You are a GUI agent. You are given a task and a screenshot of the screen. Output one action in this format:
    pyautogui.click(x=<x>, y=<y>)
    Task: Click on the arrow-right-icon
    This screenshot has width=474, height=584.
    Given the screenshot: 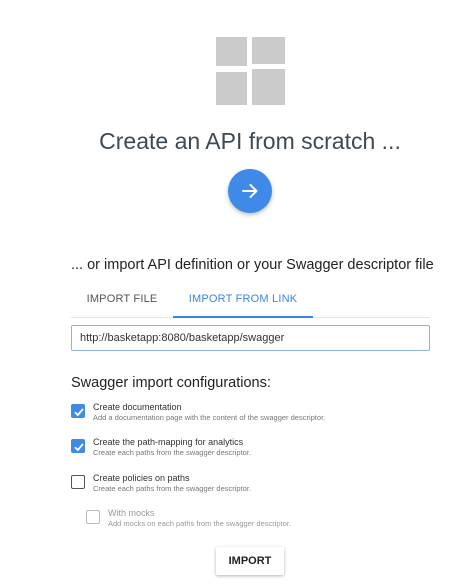 What is the action you would take?
    pyautogui.click(x=250, y=191)
    